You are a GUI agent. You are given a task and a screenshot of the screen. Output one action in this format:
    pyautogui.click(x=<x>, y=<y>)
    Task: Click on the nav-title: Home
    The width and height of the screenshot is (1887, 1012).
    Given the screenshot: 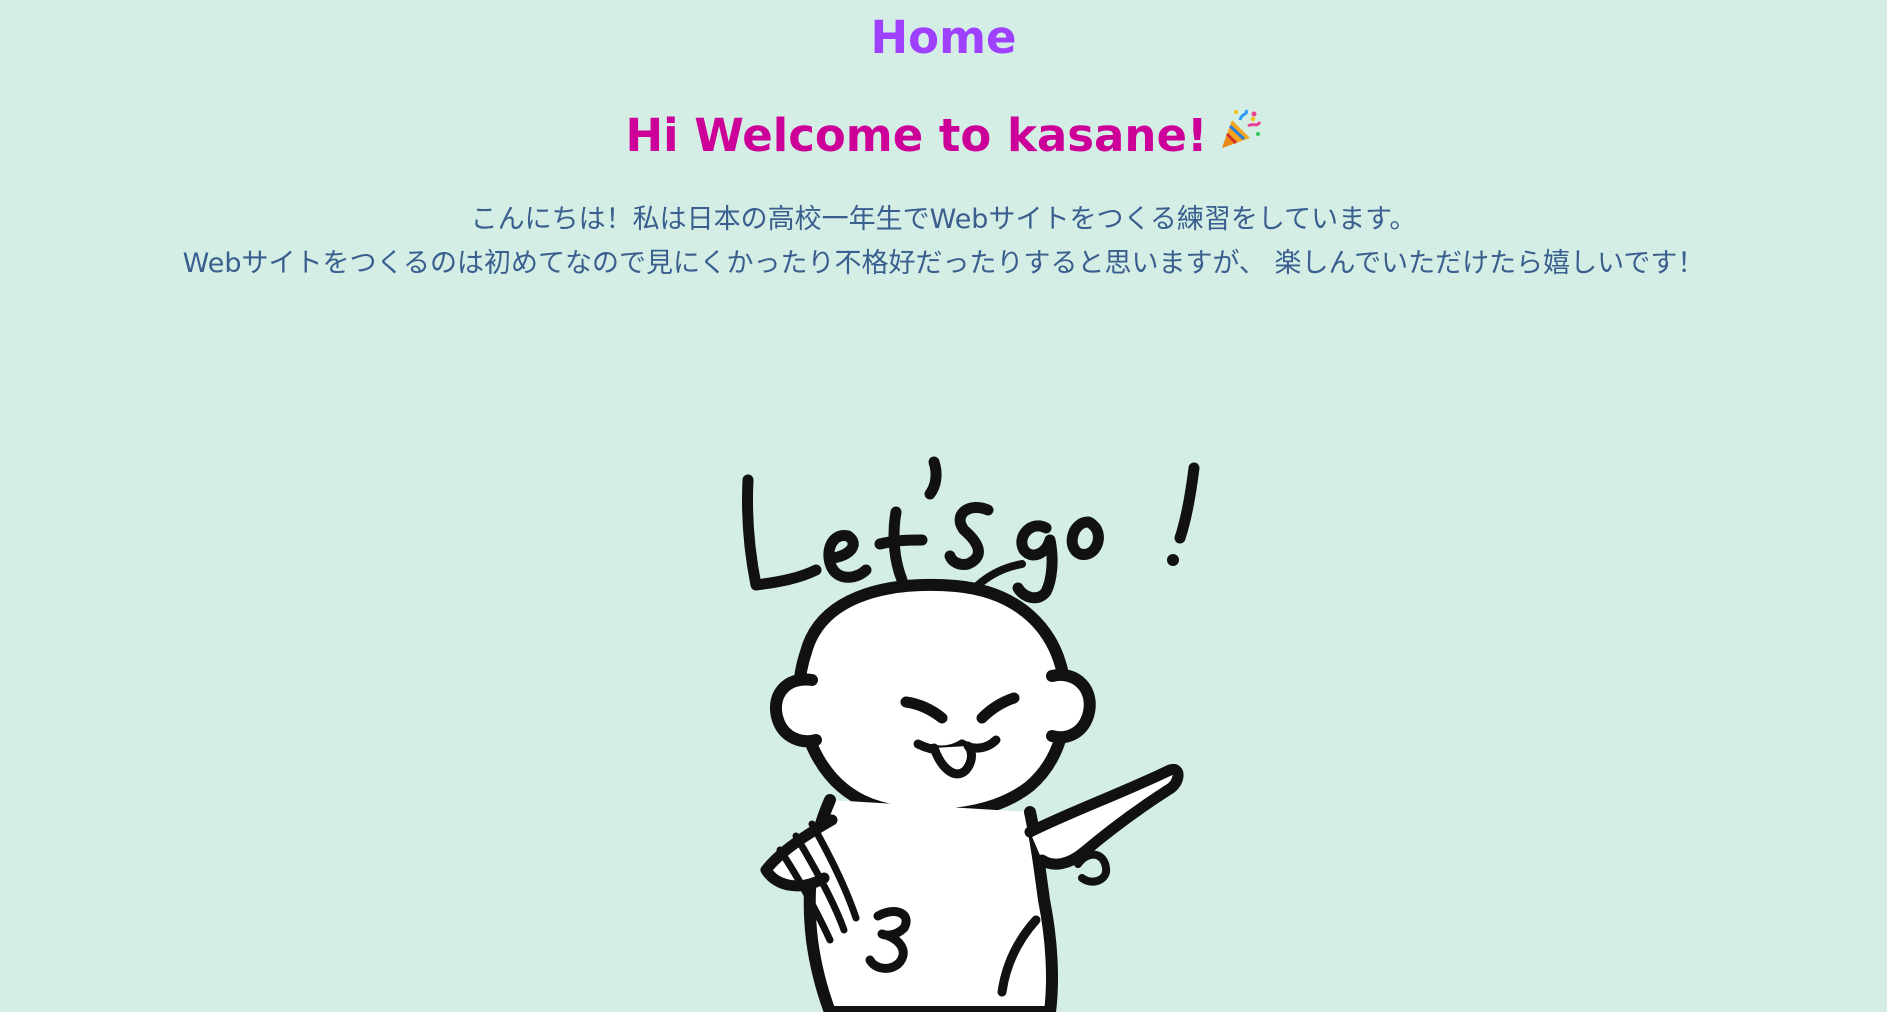 What is the action you would take?
    pyautogui.click(x=943, y=38)
    